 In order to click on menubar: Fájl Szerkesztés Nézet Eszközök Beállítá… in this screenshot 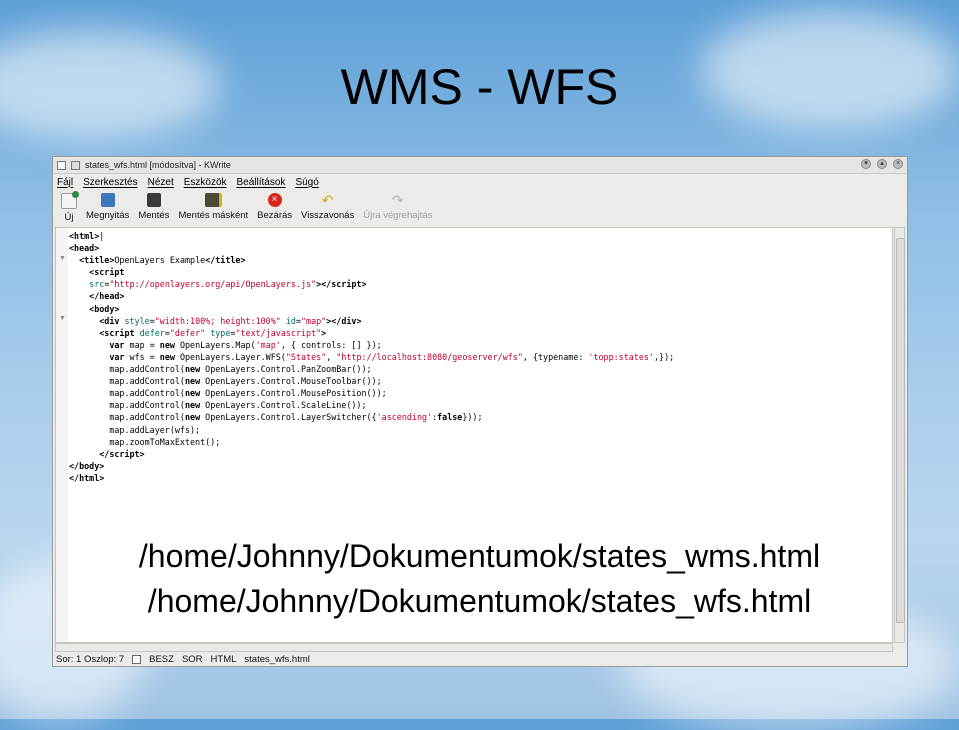, I will do `click(482, 182)`.